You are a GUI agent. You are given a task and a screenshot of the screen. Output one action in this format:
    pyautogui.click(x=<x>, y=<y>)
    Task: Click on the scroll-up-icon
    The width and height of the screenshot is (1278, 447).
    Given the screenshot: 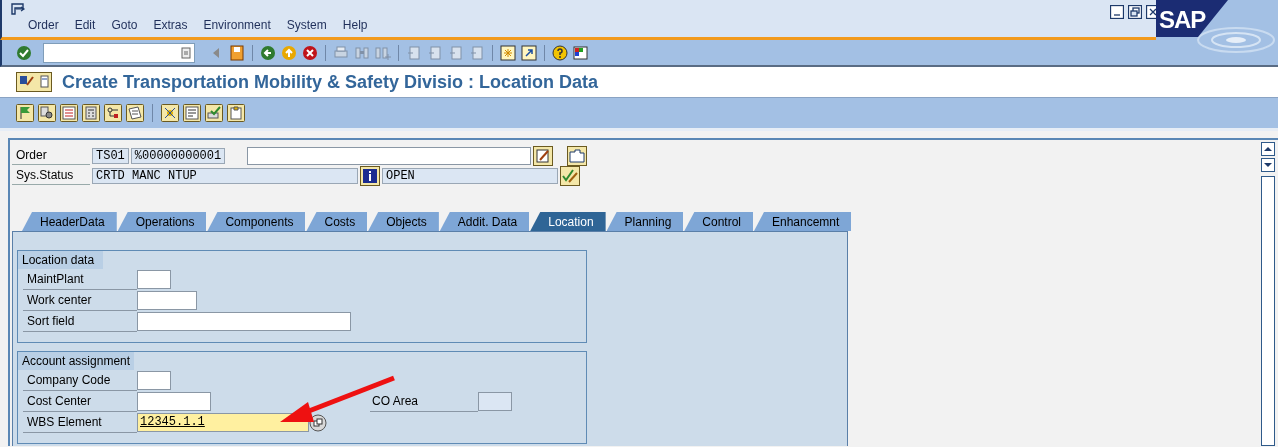 What is the action you would take?
    pyautogui.click(x=1268, y=149)
    